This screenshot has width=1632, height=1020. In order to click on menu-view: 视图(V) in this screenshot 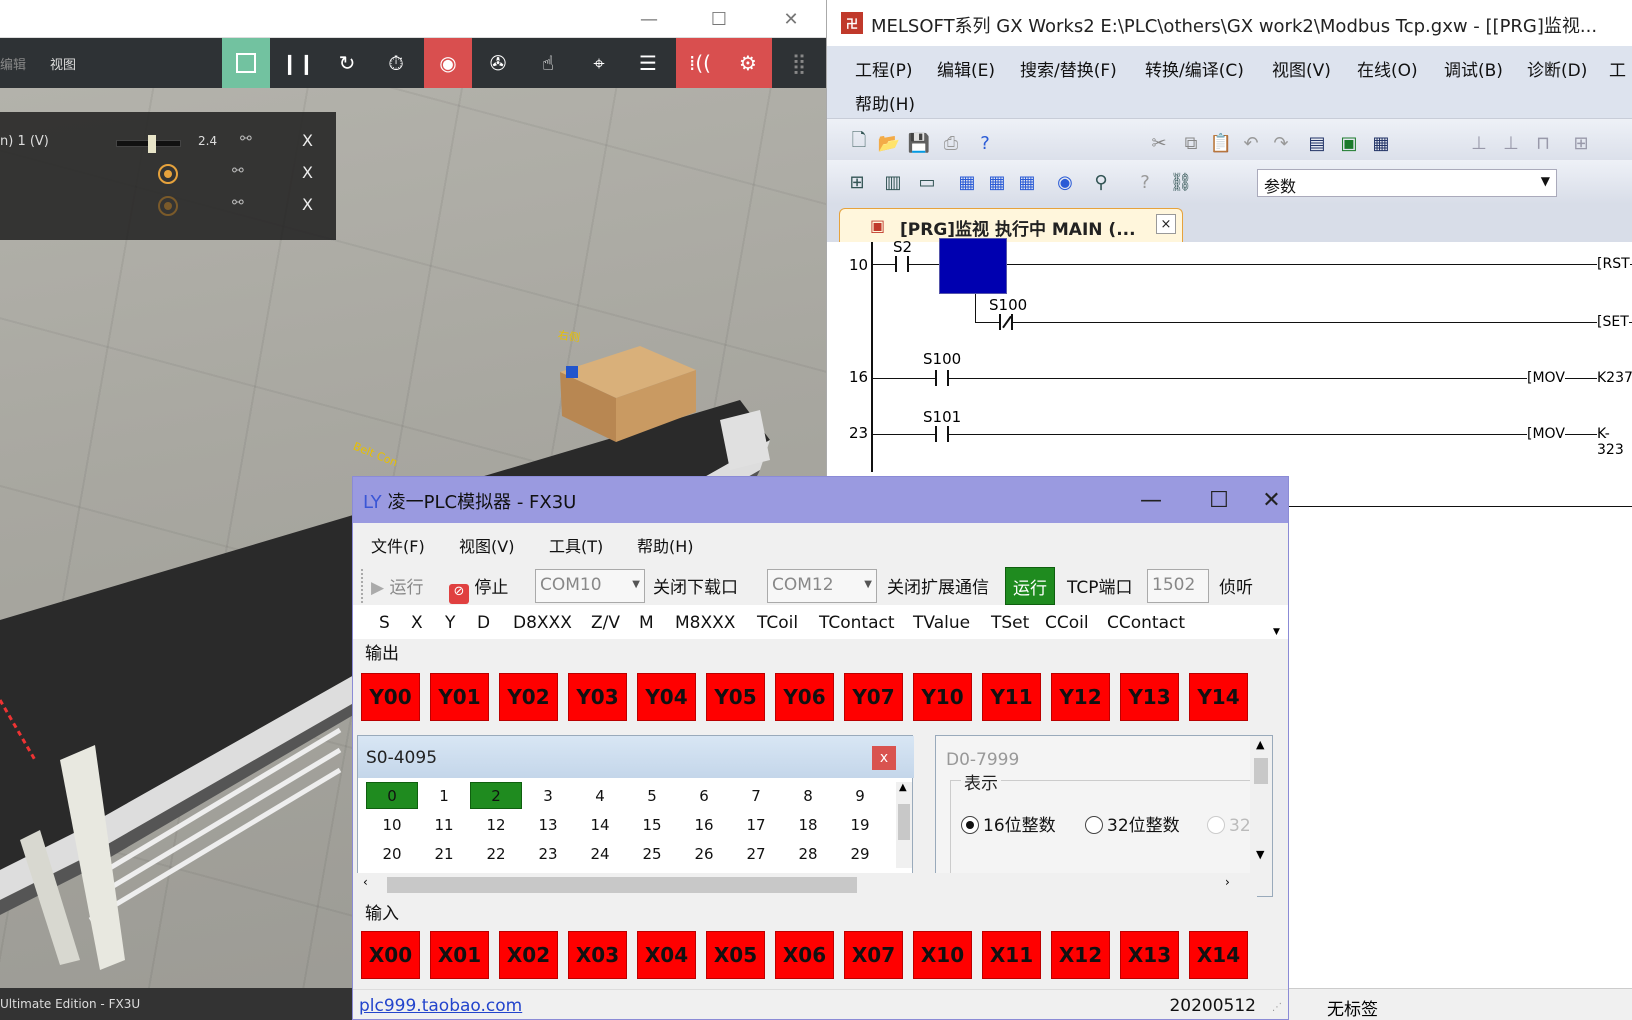, I will do `click(486, 545)`.